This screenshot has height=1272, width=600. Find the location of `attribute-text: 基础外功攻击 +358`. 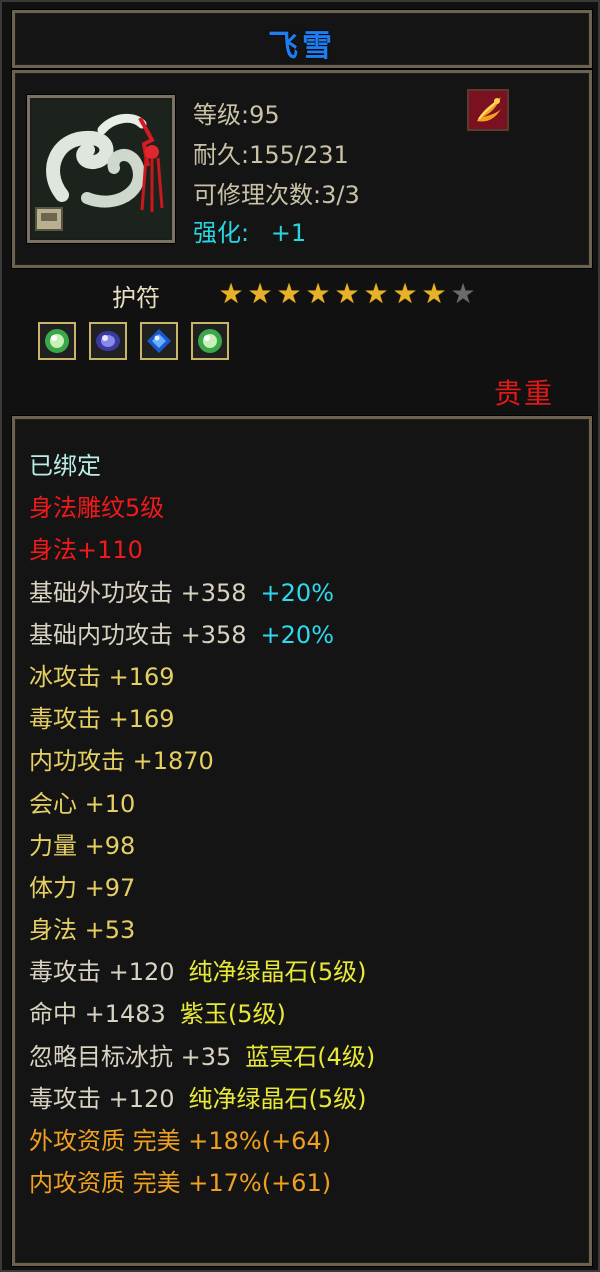

attribute-text: 基础外功攻击 +358 is located at coordinates (138, 592).